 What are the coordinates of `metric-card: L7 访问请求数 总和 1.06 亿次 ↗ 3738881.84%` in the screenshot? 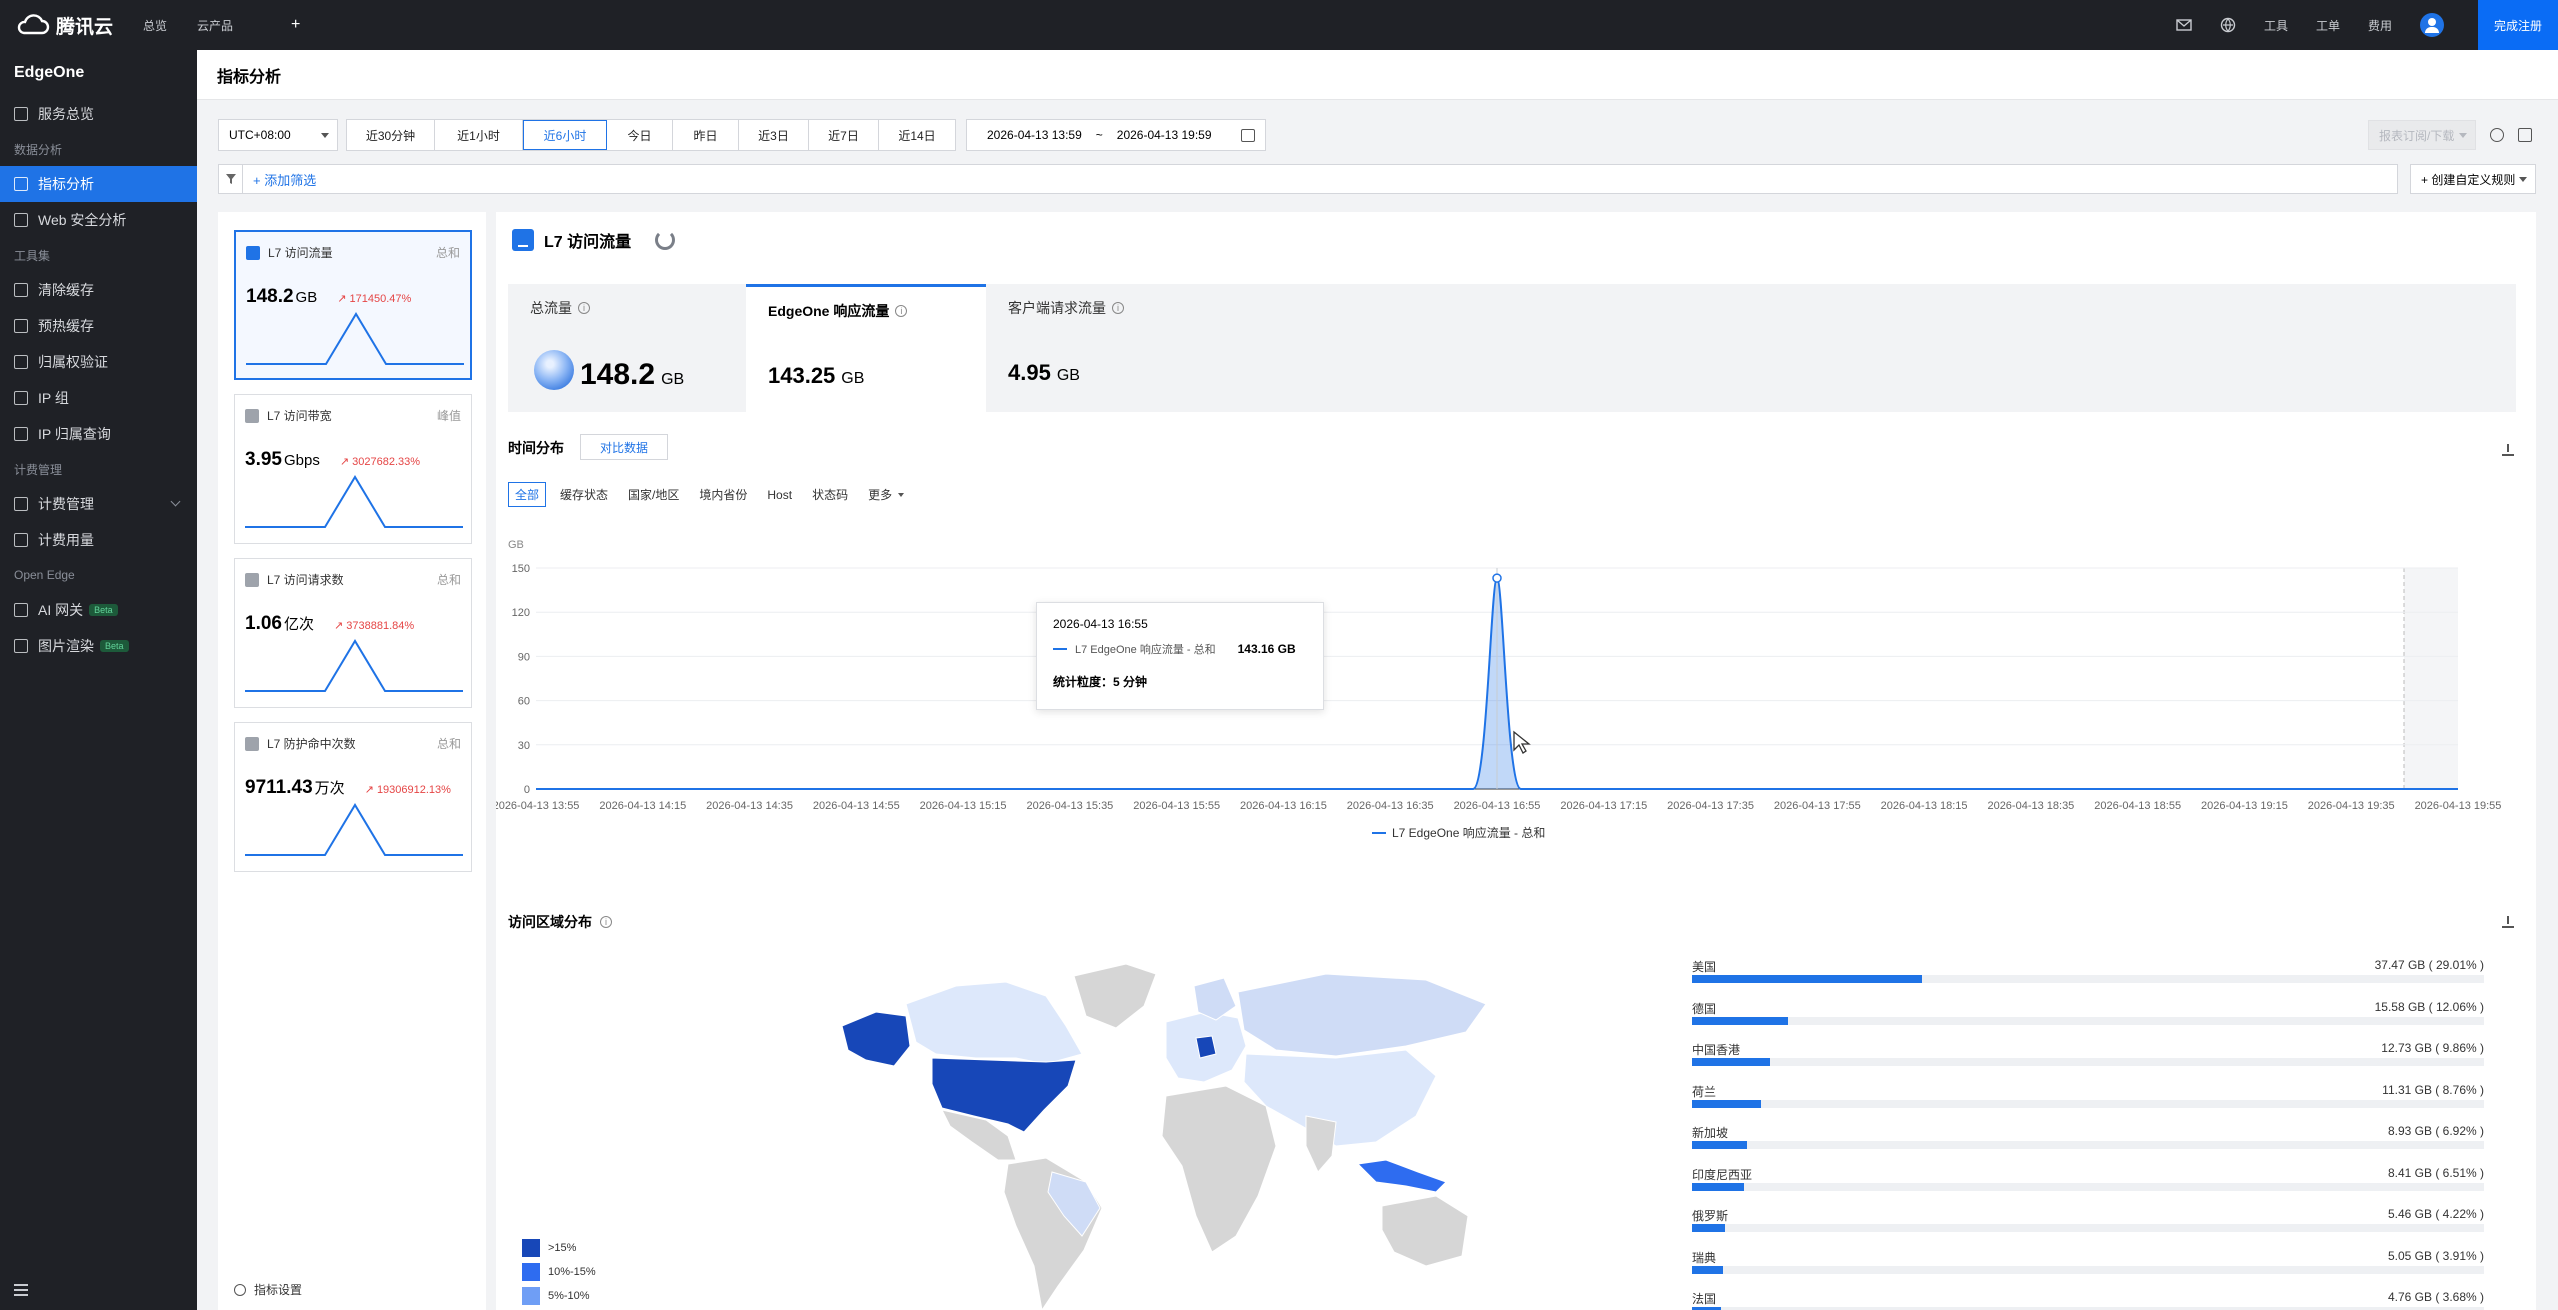 It's located at (353, 633).